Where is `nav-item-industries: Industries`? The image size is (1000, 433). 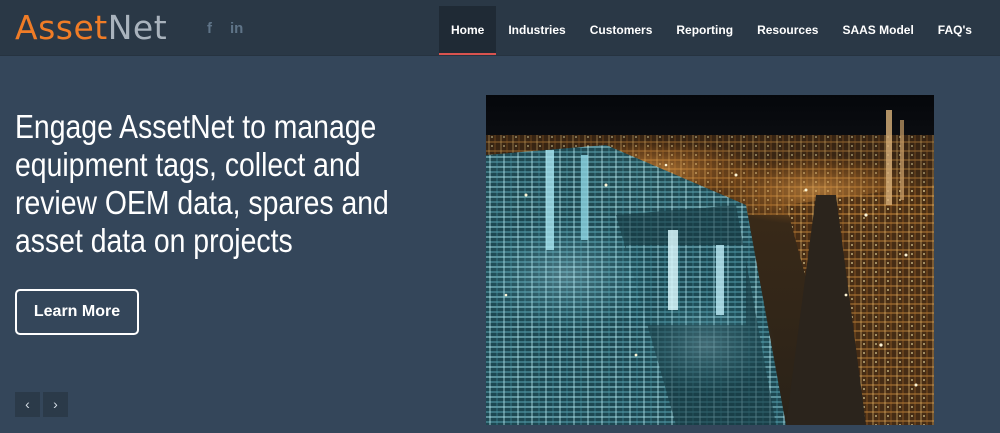
nav-item-industries: Industries is located at coordinates (536, 30).